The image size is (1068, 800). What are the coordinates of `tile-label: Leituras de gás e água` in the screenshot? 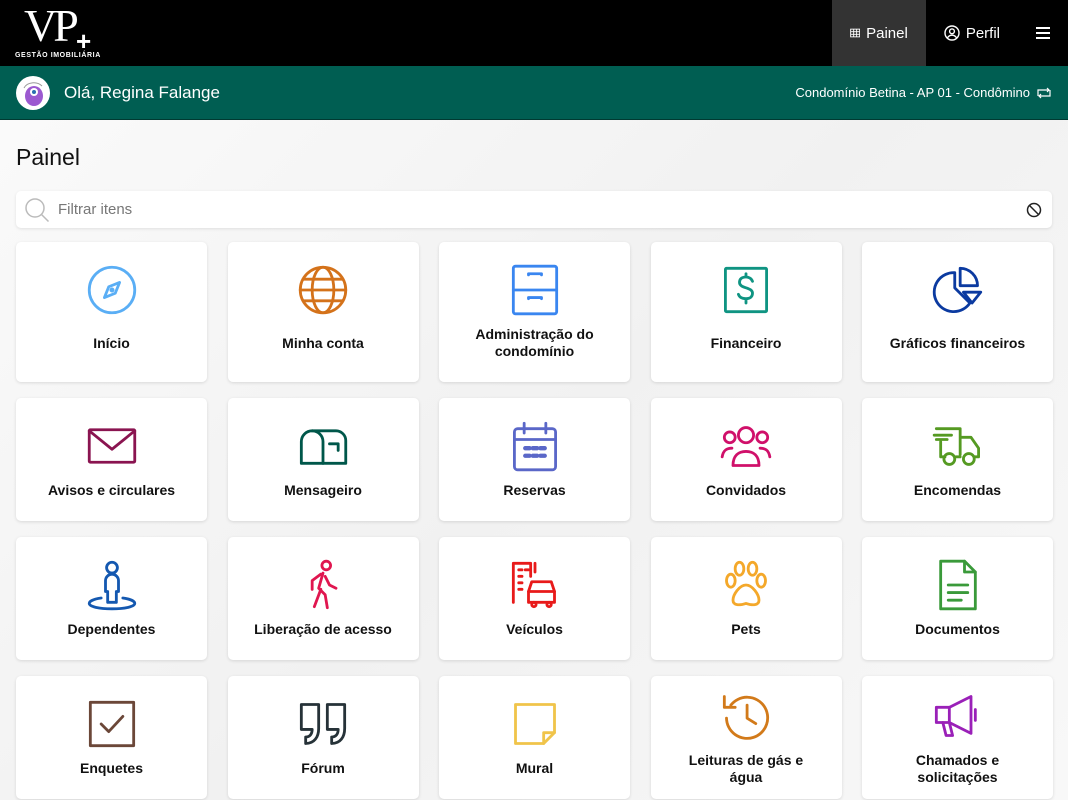 It's located at (746, 768).